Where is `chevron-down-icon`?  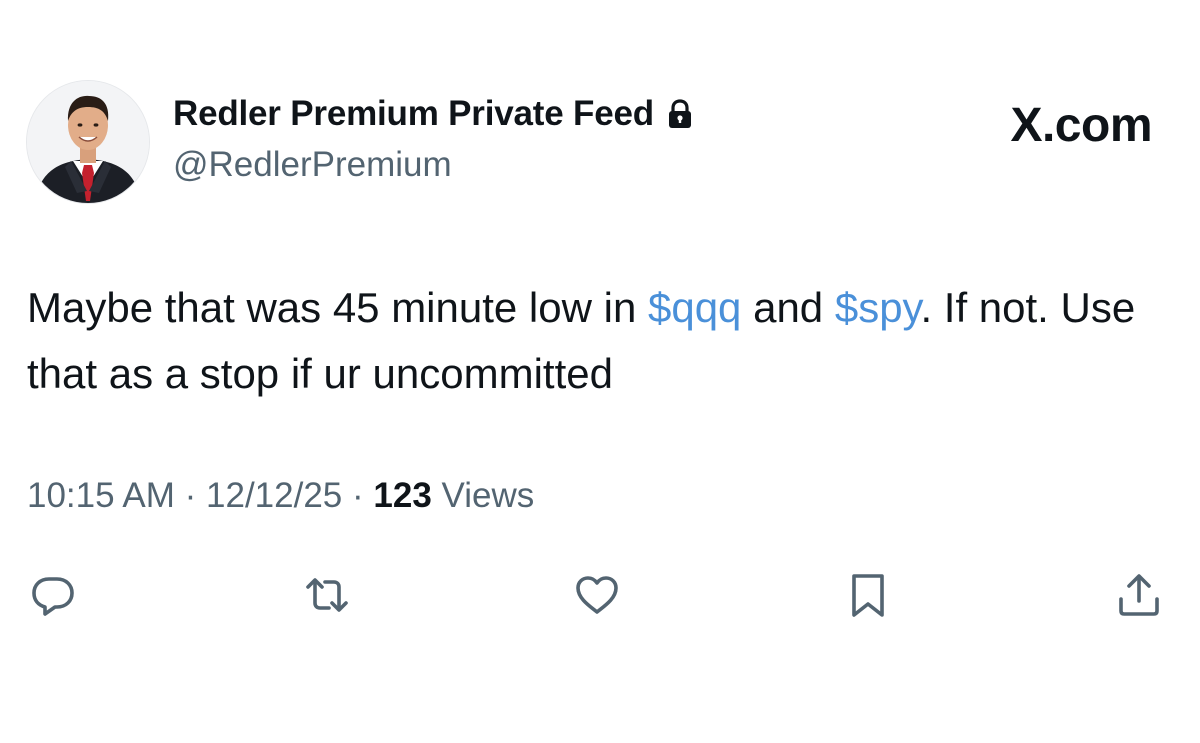
chevron-down-icon is located at coordinates (61, 4).